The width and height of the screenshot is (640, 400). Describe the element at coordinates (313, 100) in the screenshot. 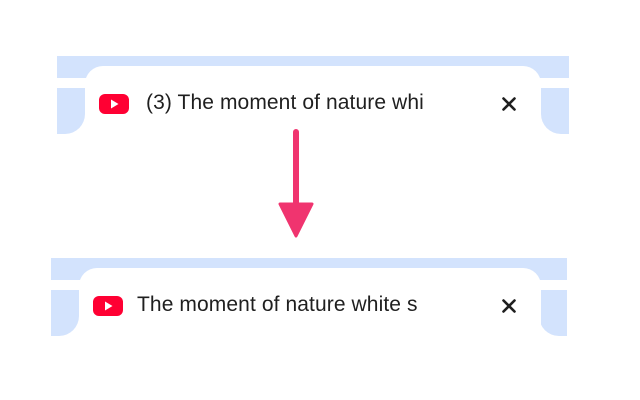

I see `browser-tab-before: (3) The moment of nature whi` at that location.